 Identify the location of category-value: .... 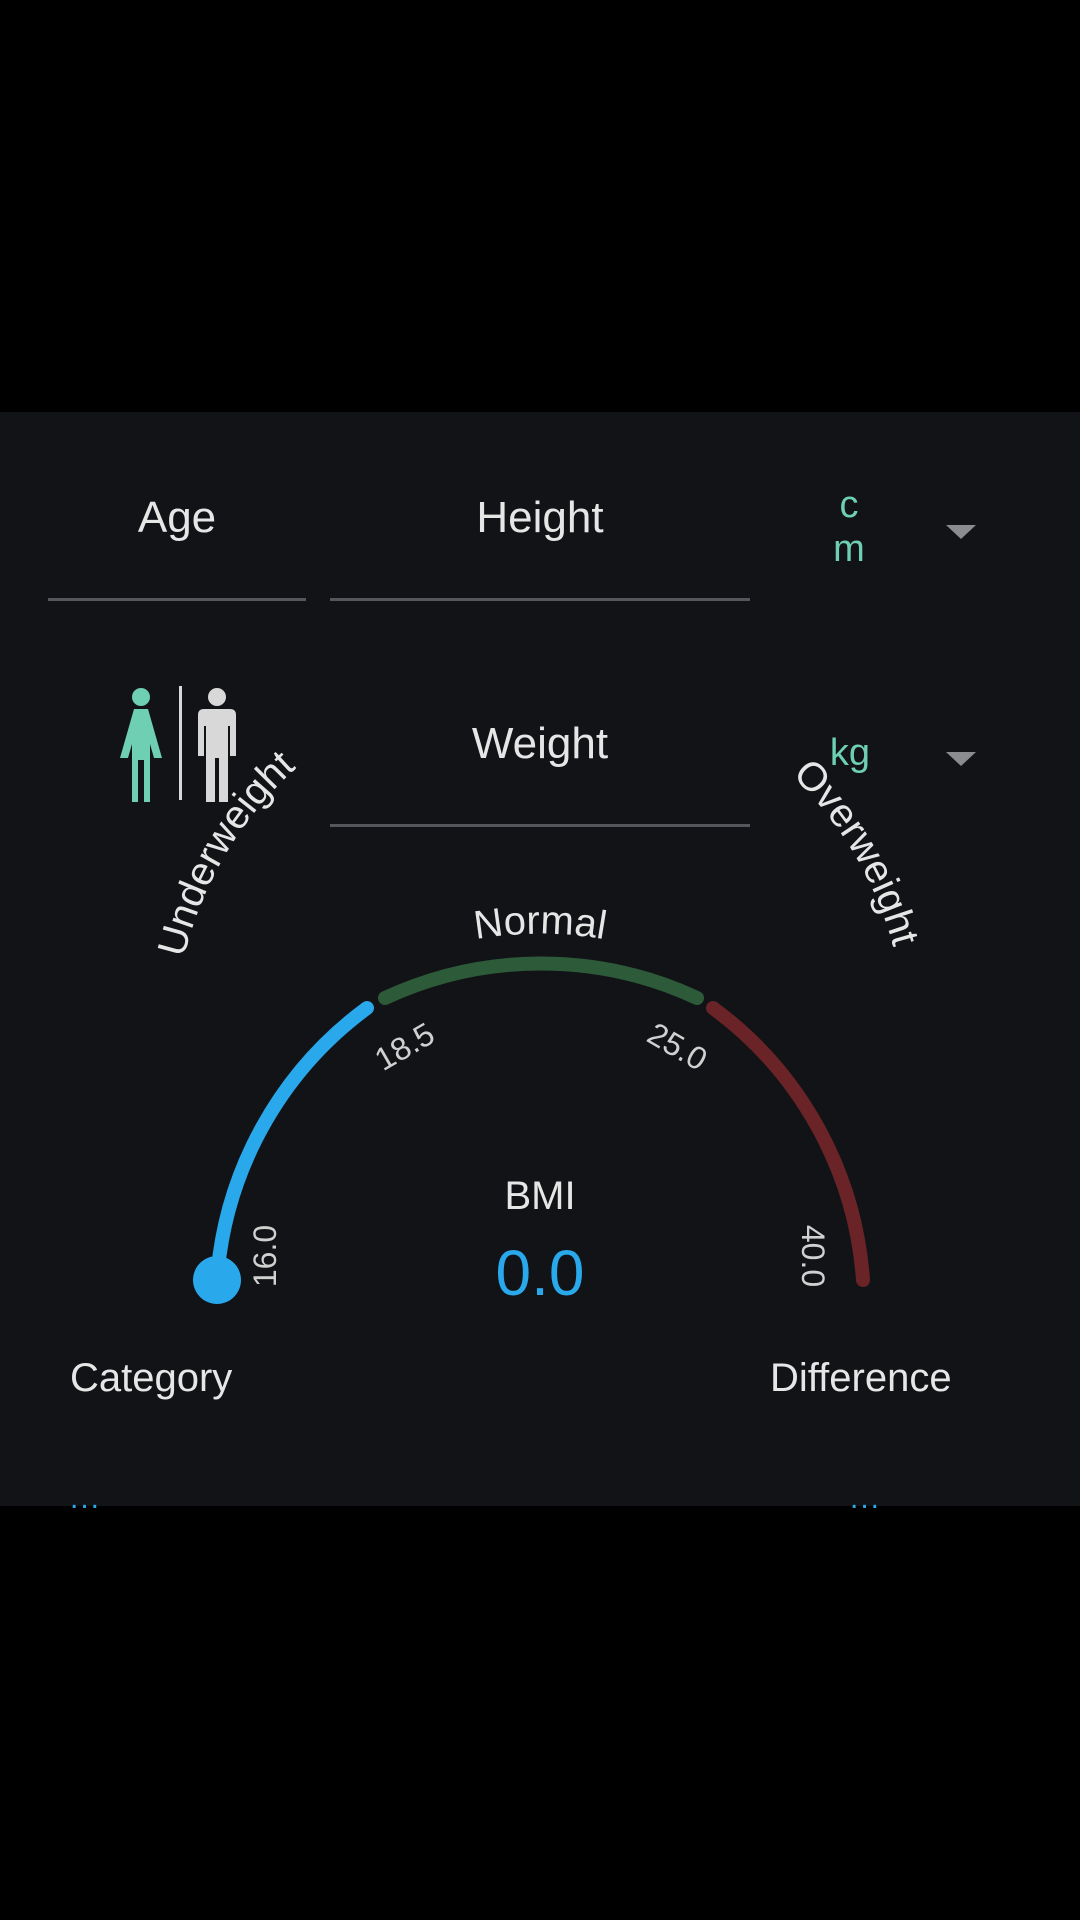
(86, 1498).